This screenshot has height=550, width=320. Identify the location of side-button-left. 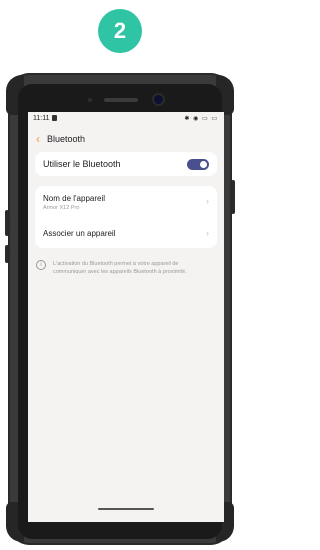
(7, 223).